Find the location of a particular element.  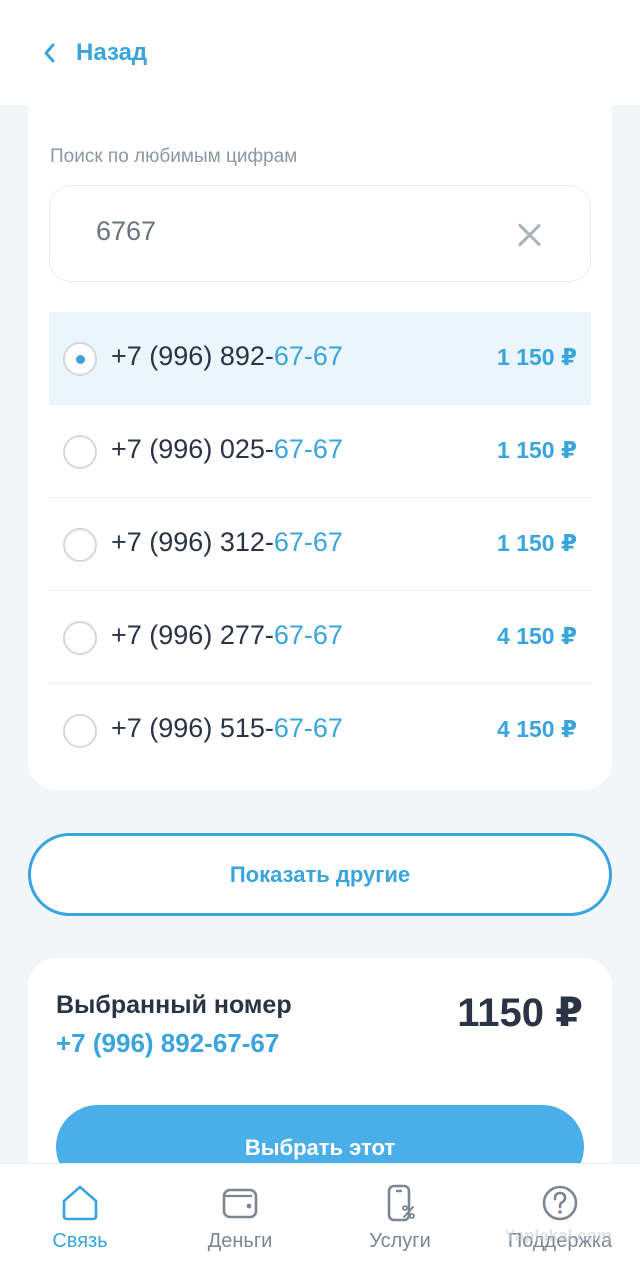

phone-number: +7 (996) 312-67-67 is located at coordinates (227, 542).